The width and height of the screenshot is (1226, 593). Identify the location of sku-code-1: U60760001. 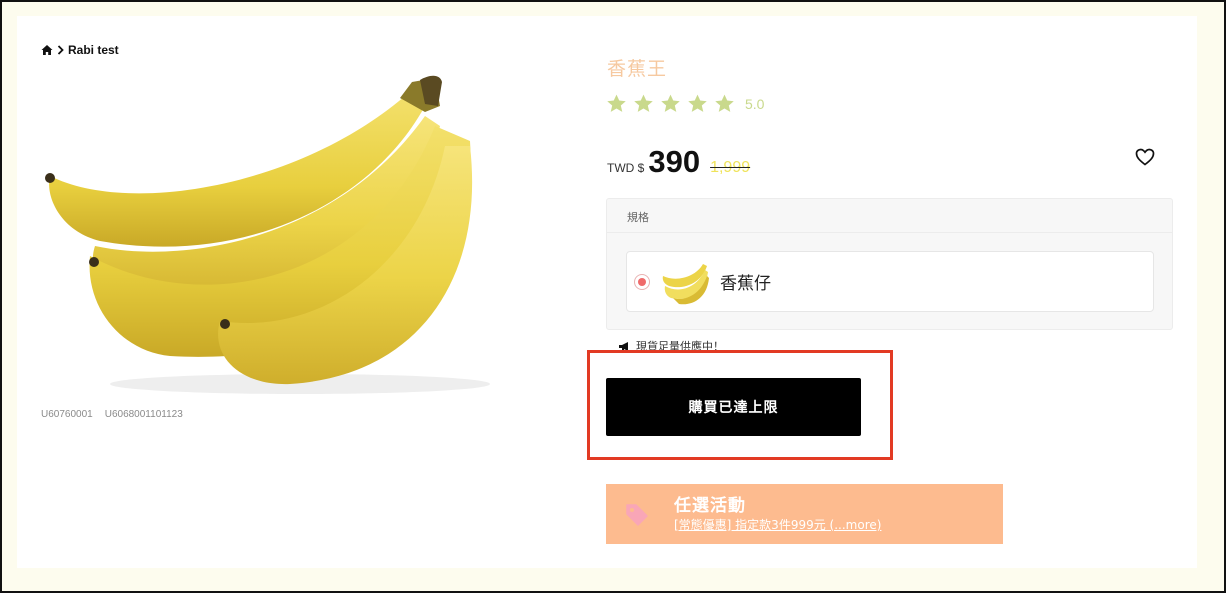
(67, 414).